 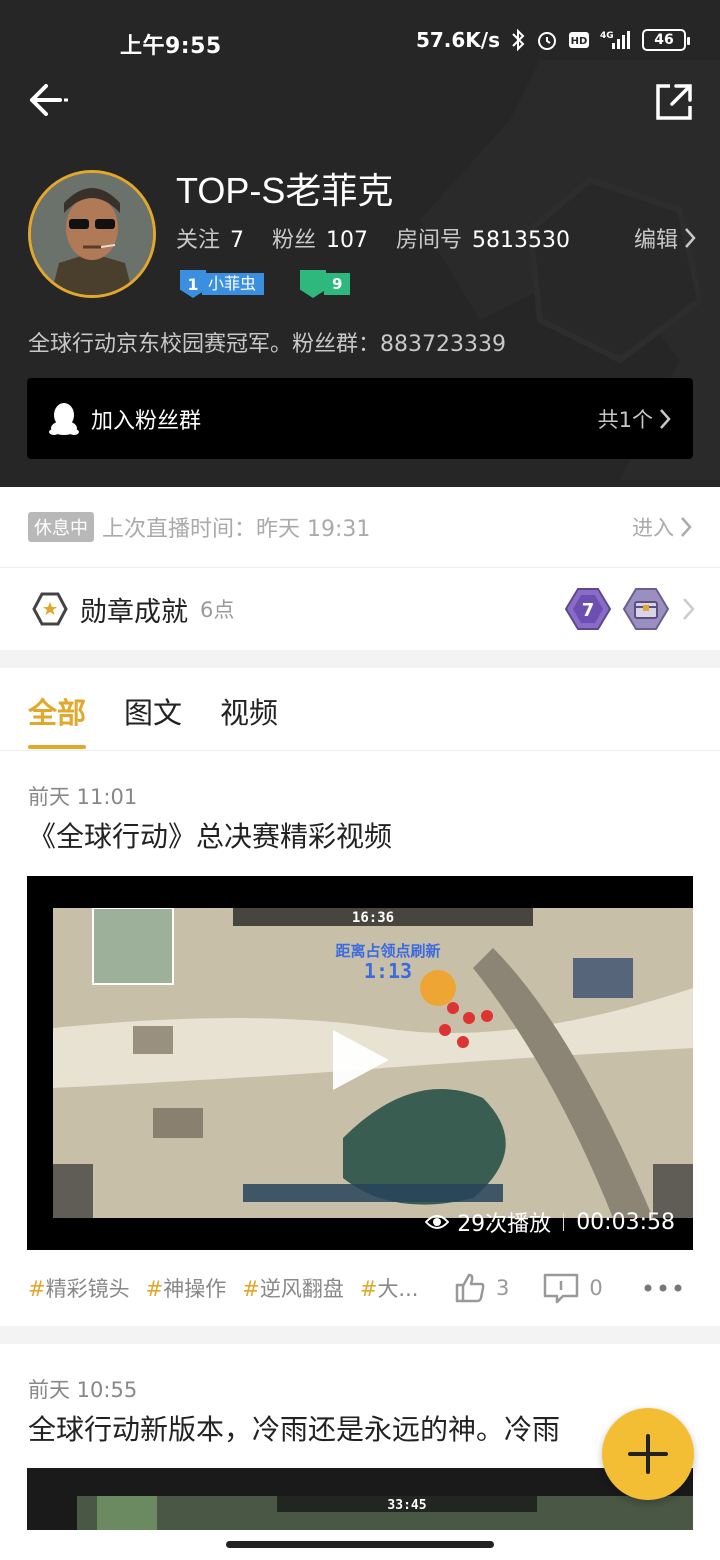 What do you see at coordinates (134, 612) in the screenshot?
I see `medal-title: 勋章成就` at bounding box center [134, 612].